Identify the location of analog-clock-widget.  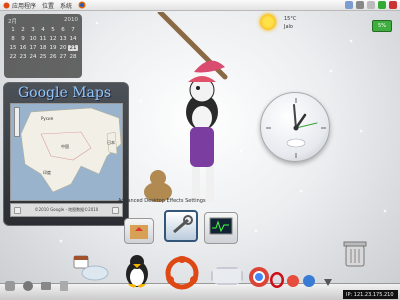
(295, 127).